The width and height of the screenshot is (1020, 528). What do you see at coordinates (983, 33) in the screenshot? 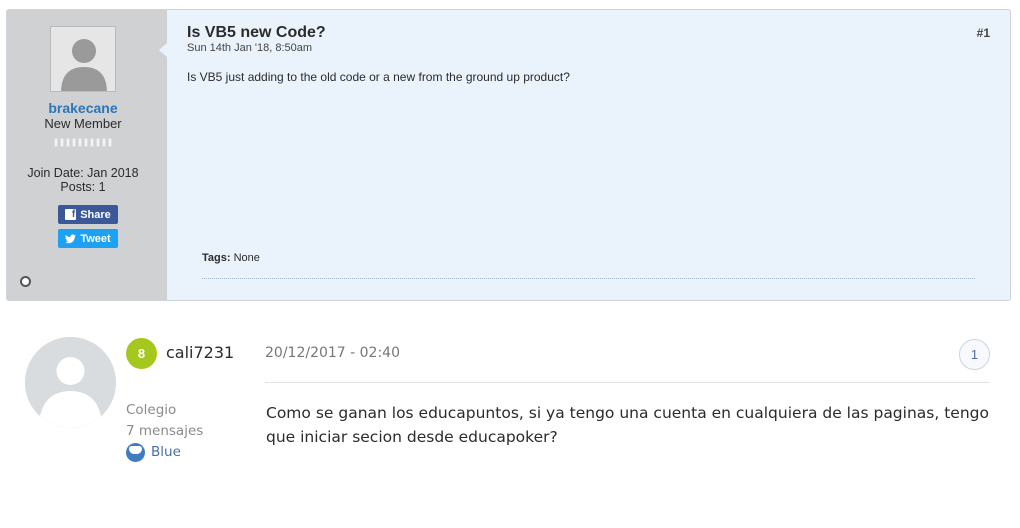
I see `post-number-link: #1` at bounding box center [983, 33].